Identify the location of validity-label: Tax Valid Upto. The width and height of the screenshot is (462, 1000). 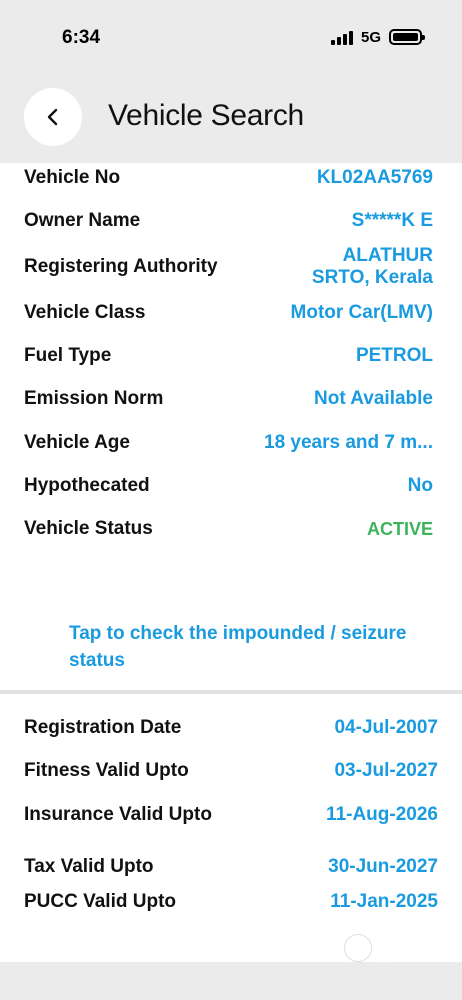
(89, 866).